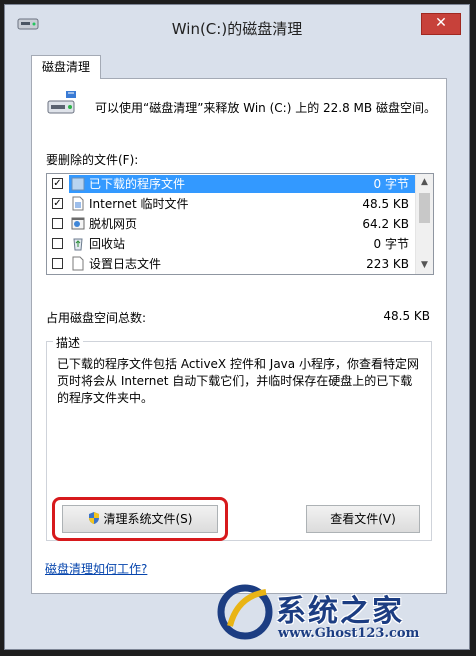 This screenshot has width=476, height=656. Describe the element at coordinates (424, 224) in the screenshot. I see `list-scrollbar: ▲ ▼` at that location.